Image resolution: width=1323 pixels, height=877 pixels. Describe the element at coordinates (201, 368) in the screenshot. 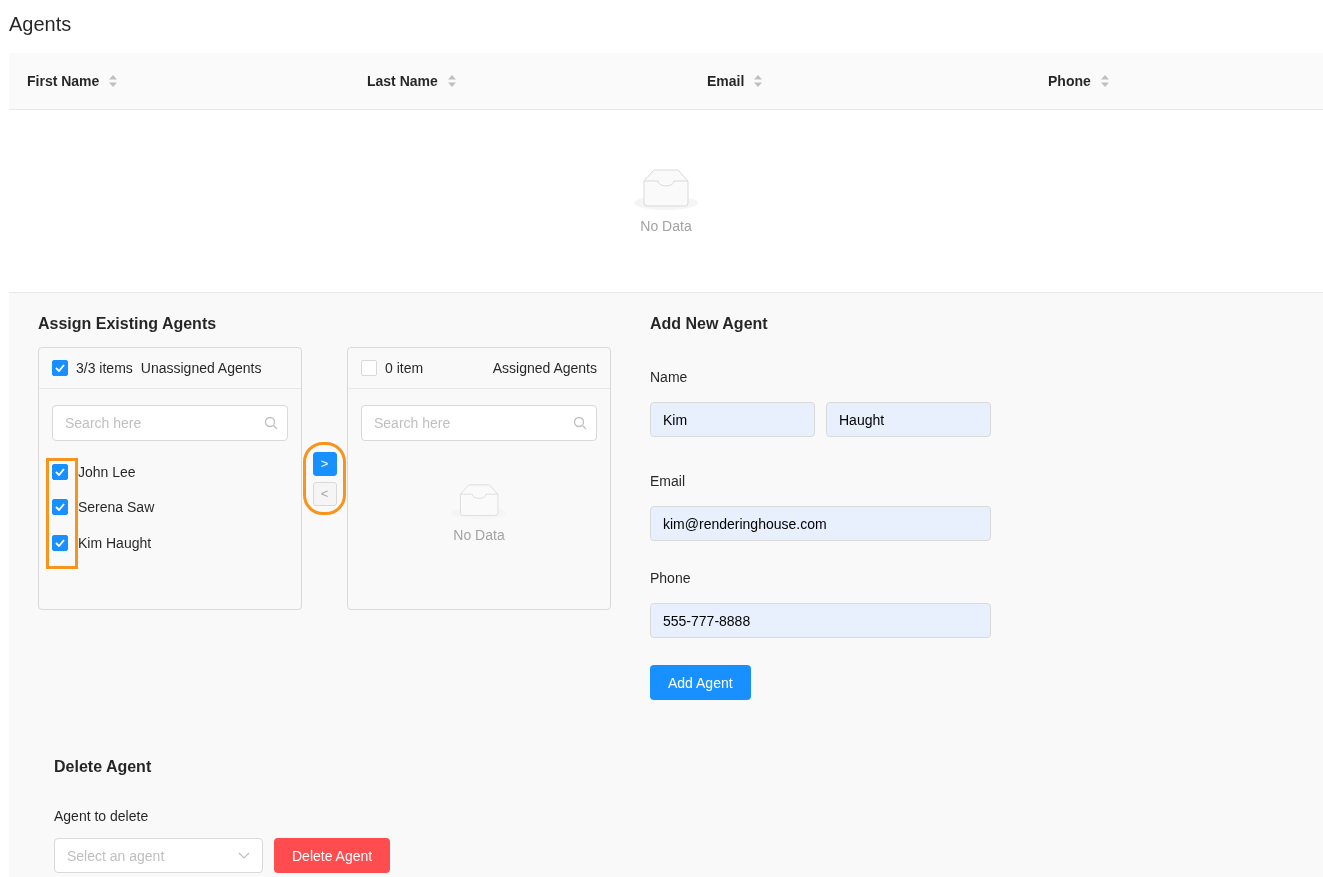

I see `list-title: Unassigned Agents` at that location.